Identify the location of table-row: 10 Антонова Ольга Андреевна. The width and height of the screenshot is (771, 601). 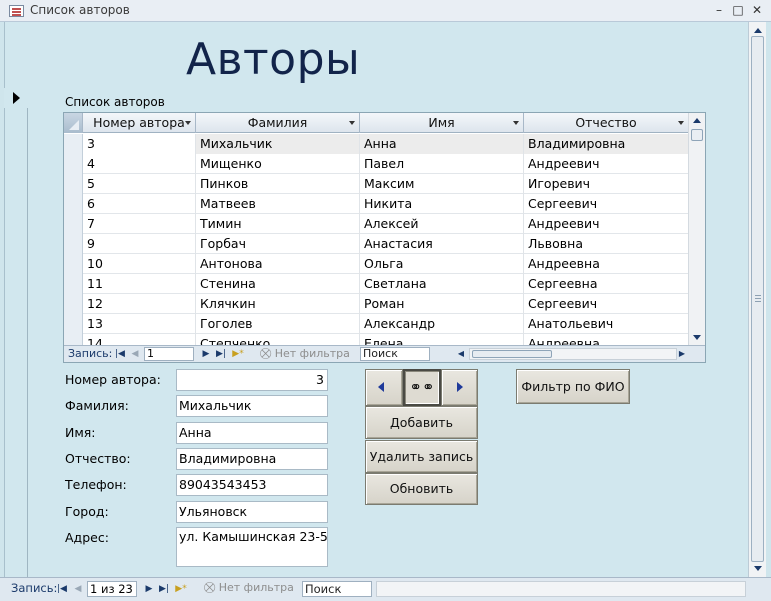
(376, 264).